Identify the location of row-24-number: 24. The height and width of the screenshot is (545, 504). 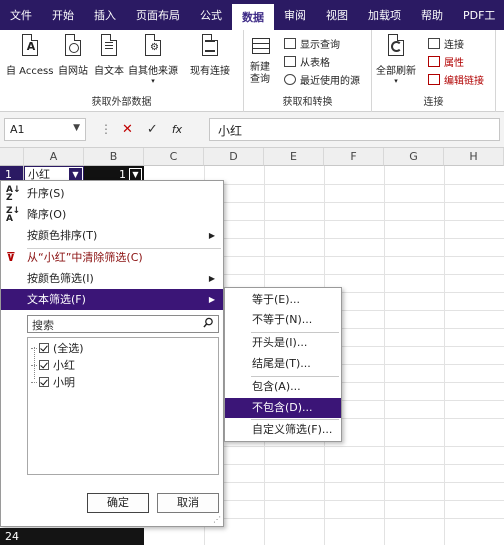
(12, 536).